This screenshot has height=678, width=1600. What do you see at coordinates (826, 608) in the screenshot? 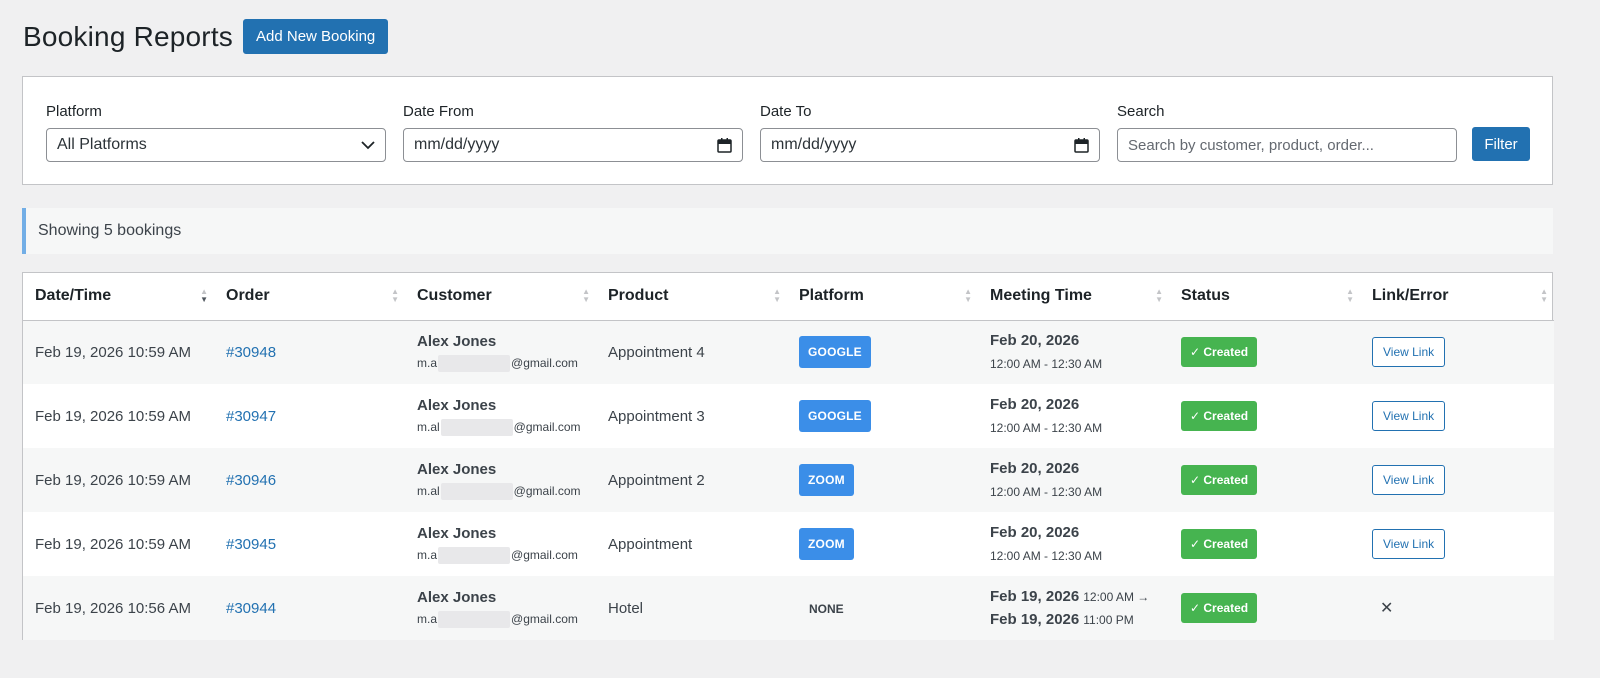
I see `platform-none-label: NONE` at bounding box center [826, 608].